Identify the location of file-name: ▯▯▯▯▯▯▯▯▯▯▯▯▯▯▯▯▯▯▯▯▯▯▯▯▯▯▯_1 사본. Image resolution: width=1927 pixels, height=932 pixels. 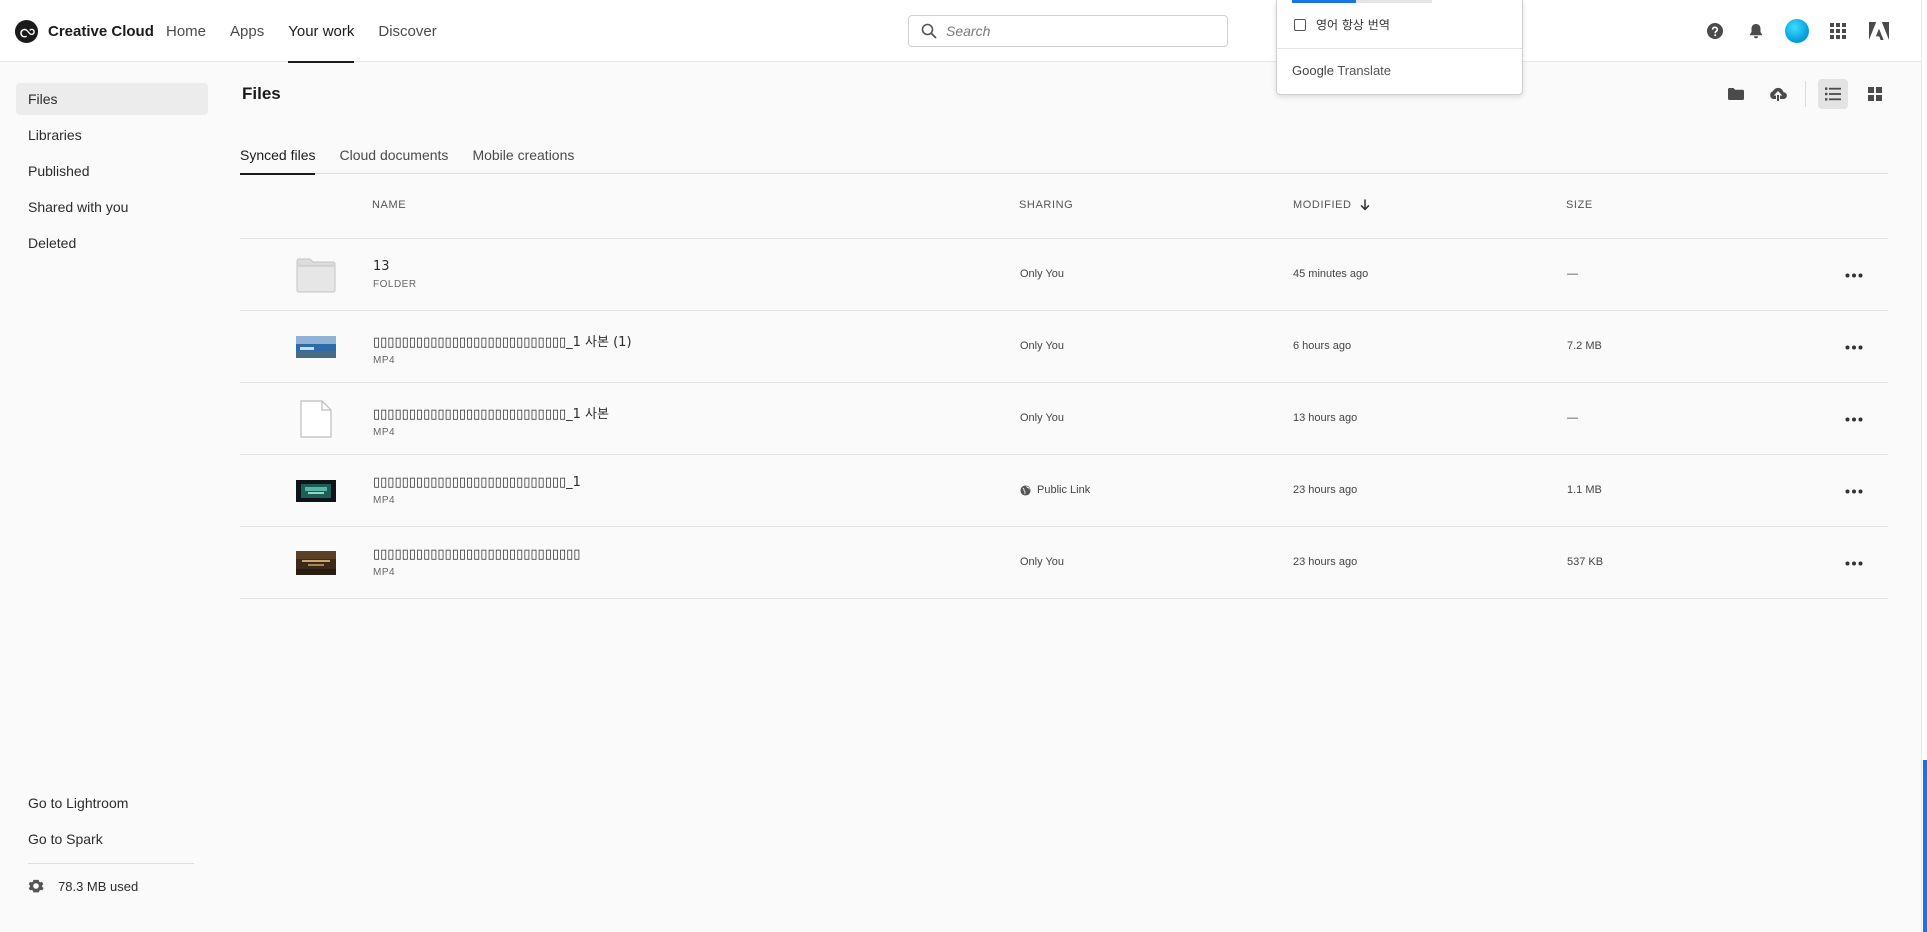
(491, 412).